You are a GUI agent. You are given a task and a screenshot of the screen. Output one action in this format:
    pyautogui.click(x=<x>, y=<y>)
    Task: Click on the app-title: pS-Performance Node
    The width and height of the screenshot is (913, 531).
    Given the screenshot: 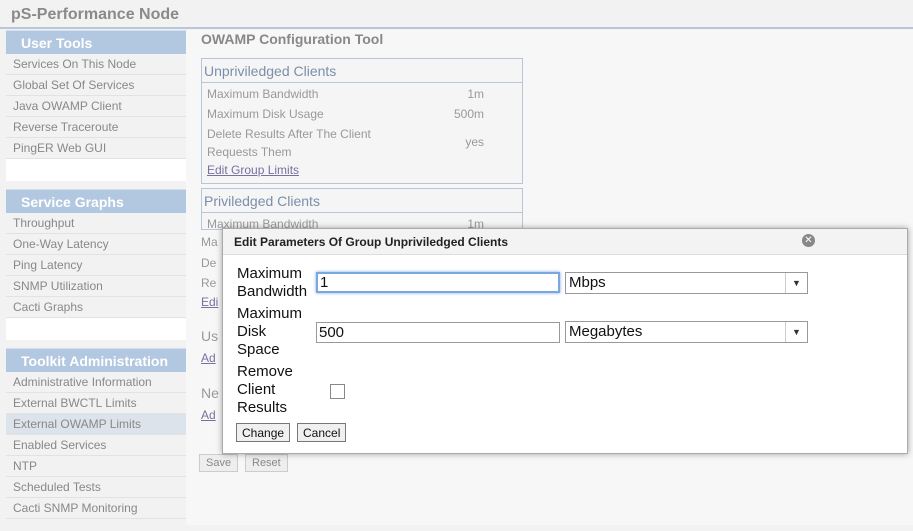 What is the action you would take?
    pyautogui.click(x=95, y=14)
    